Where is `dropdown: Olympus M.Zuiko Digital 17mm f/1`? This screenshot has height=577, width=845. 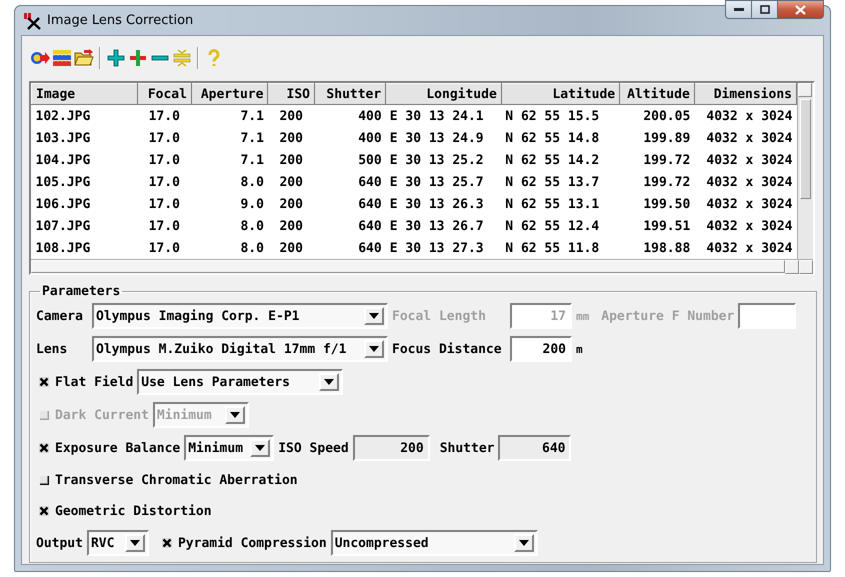 dropdown: Olympus M.Zuiko Digital 17mm f/1 is located at coordinates (240, 349).